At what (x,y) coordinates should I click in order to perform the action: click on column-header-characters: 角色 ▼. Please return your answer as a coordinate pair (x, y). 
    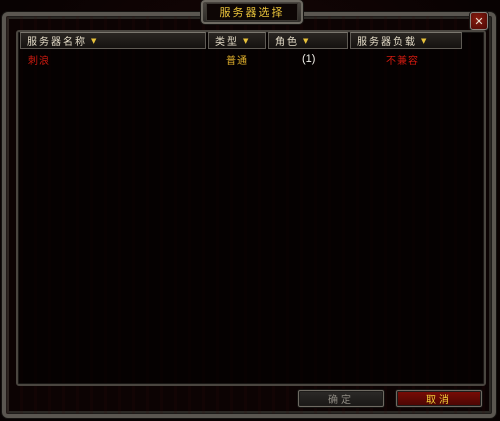
    Looking at the image, I should click on (308, 40).